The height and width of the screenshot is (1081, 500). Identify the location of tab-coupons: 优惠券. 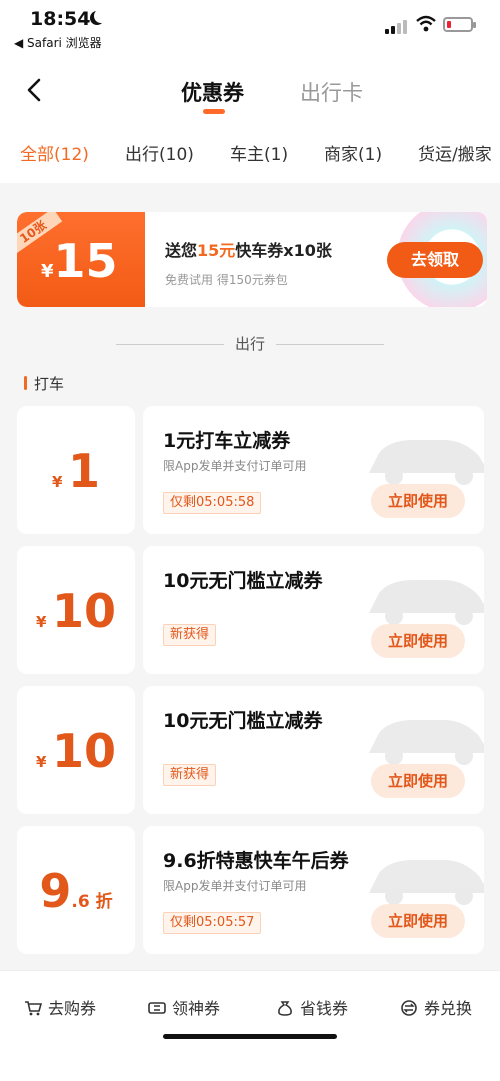
(212, 92).